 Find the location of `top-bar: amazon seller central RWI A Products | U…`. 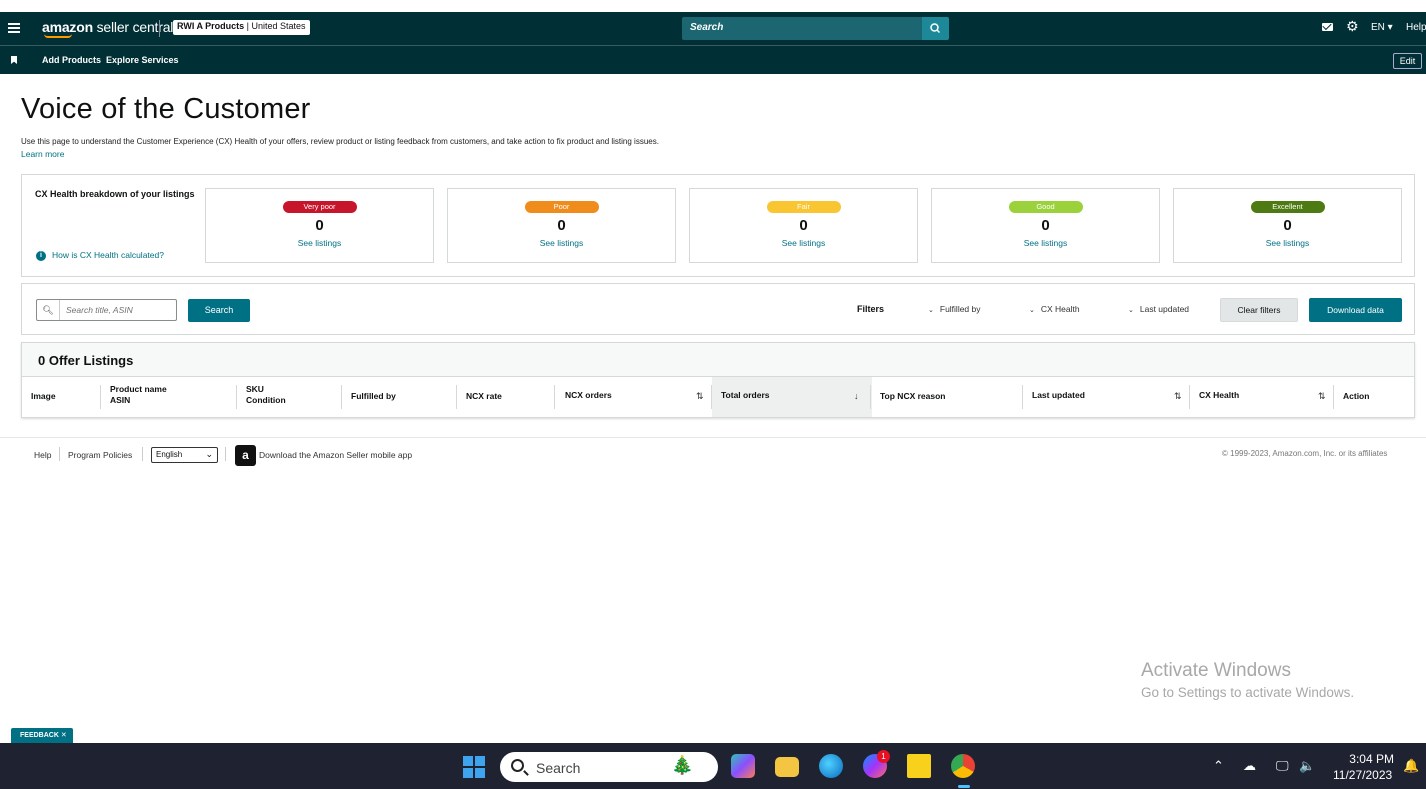

top-bar: amazon seller central RWI A Products | U… is located at coordinates (713, 28).